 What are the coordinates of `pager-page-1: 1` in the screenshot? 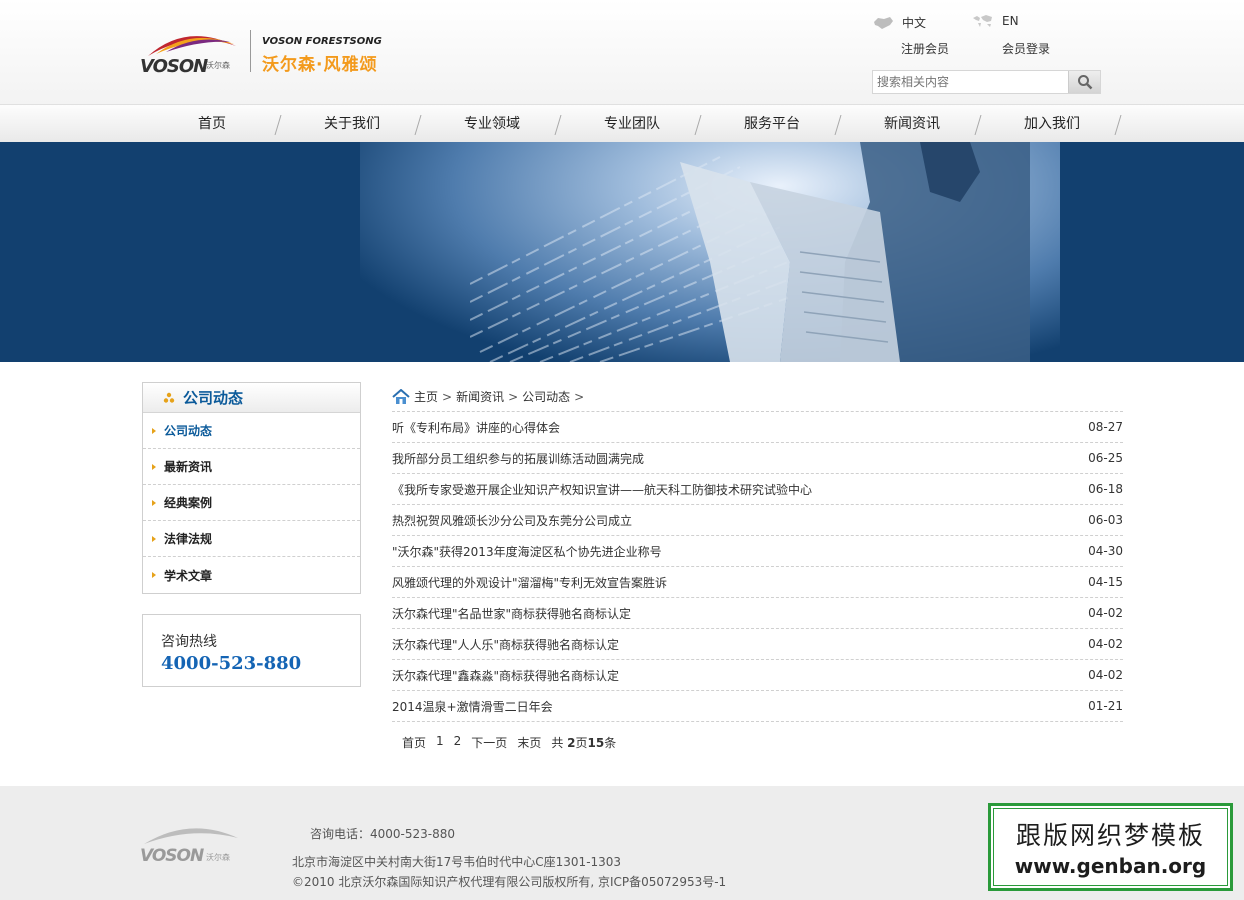 It's located at (440, 742).